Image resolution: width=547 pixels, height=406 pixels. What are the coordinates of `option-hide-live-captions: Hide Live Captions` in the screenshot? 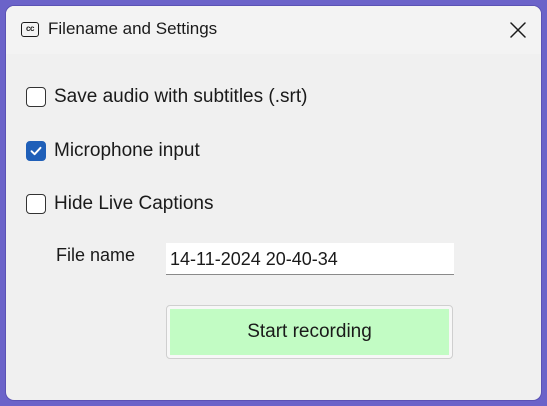 It's located at (119, 204).